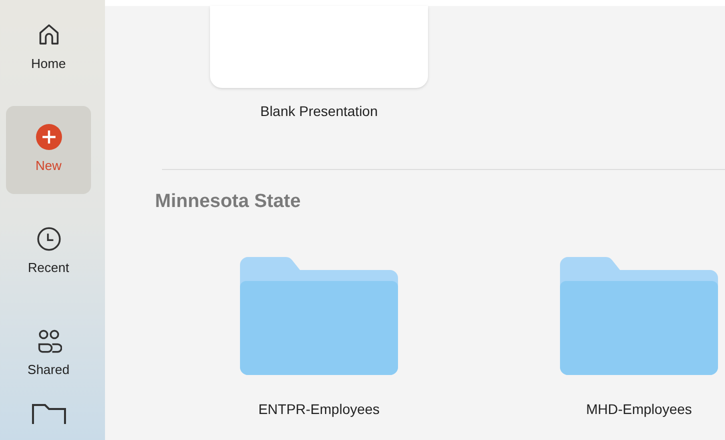 This screenshot has height=440, width=725. Describe the element at coordinates (639, 409) in the screenshot. I see `folder-label: MHD-Employees` at that location.